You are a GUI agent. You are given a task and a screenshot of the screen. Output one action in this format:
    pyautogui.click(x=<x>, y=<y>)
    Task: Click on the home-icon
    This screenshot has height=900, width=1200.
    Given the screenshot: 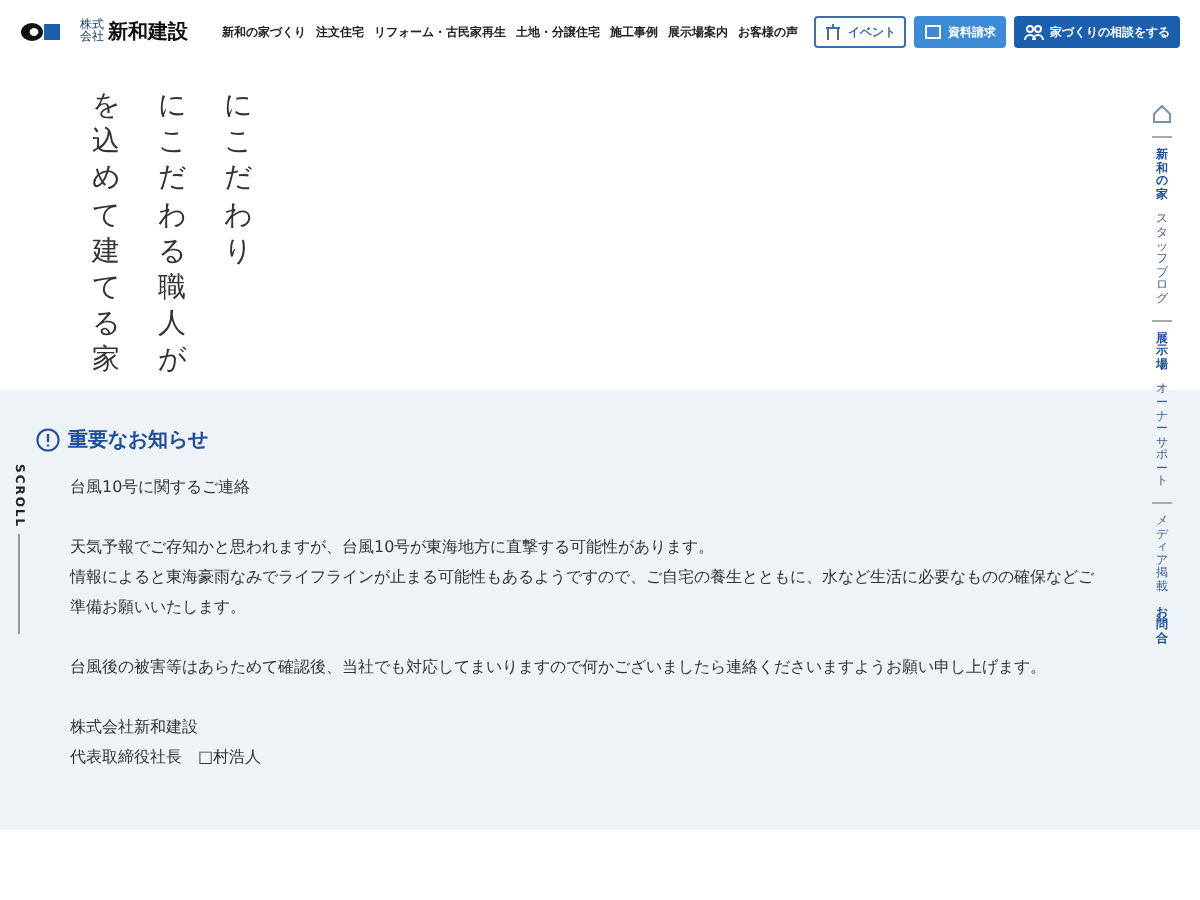 What is the action you would take?
    pyautogui.click(x=1162, y=114)
    